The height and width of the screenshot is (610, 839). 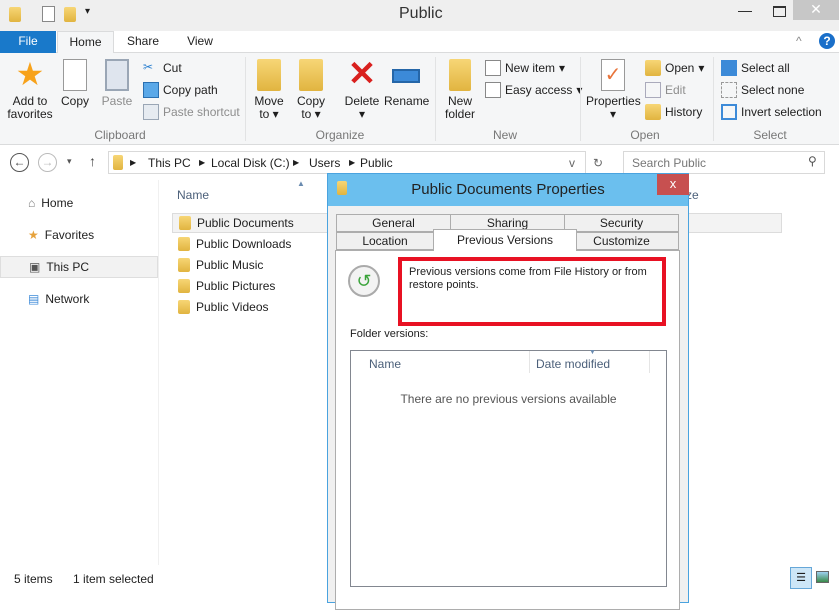 What do you see at coordinates (47, 162) in the screenshot?
I see `forward-button: →` at bounding box center [47, 162].